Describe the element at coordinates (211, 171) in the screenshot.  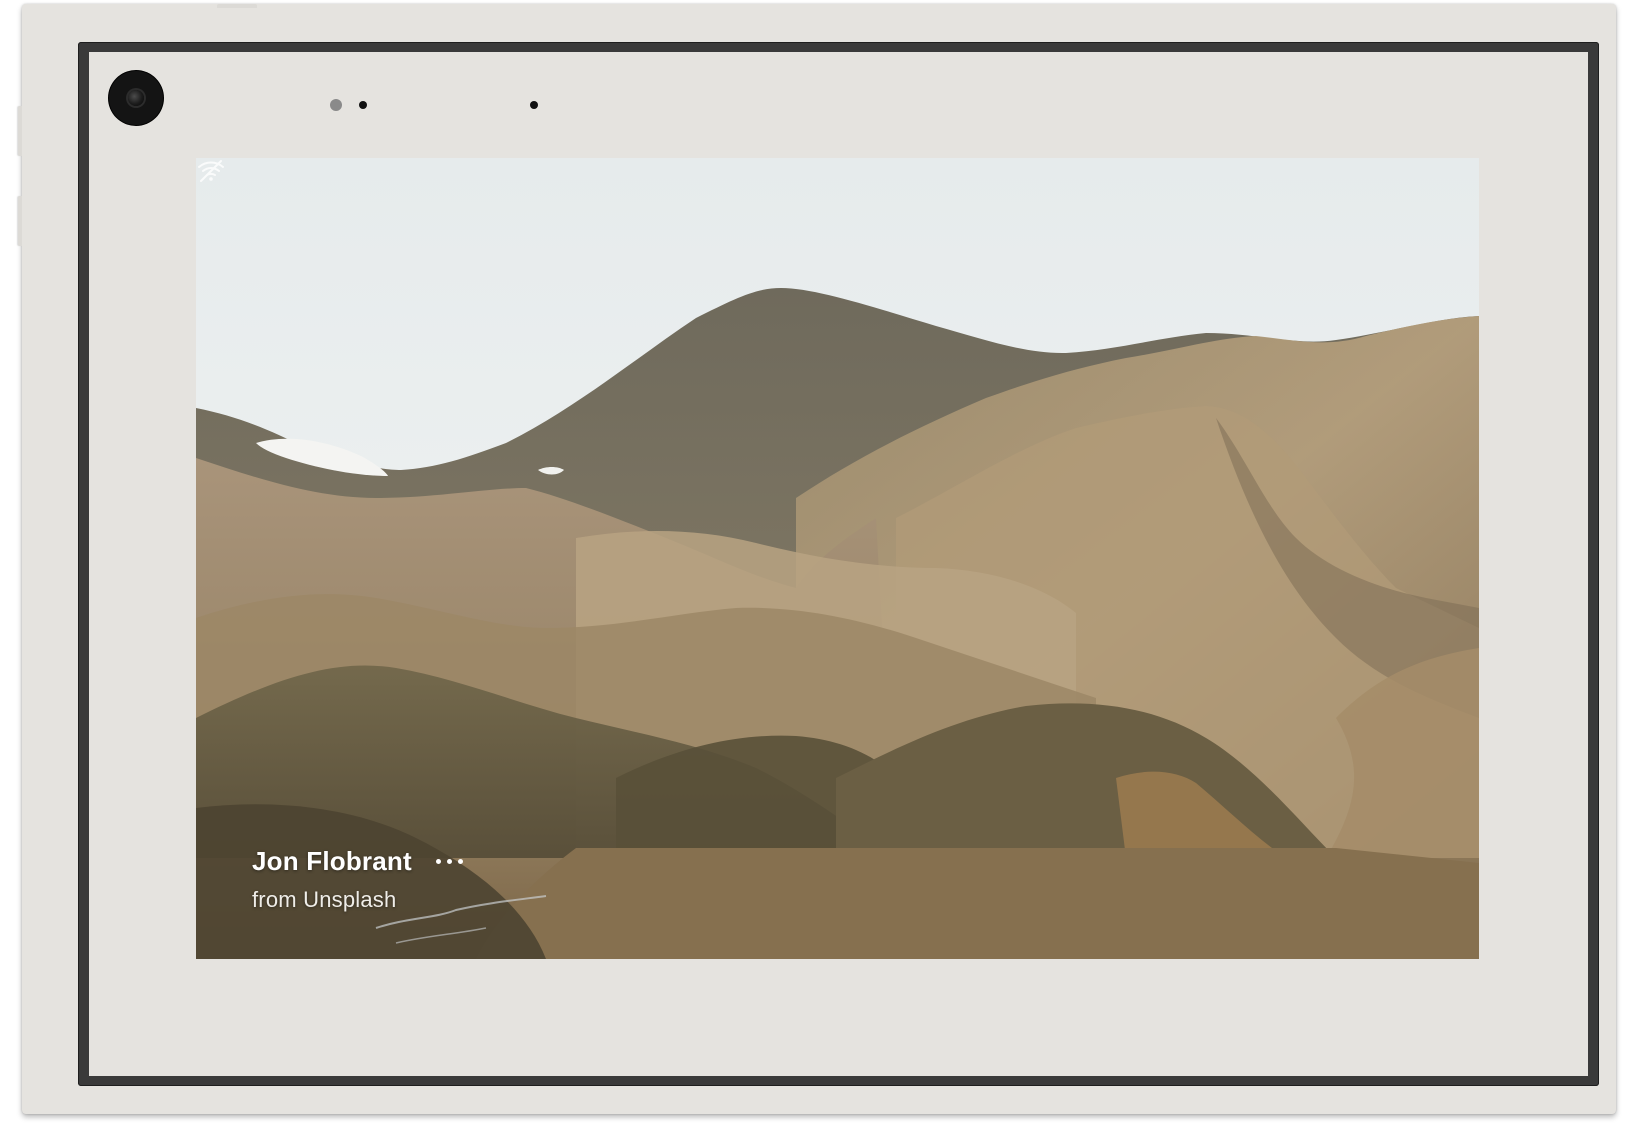
I see `wifi-off-icon` at that location.